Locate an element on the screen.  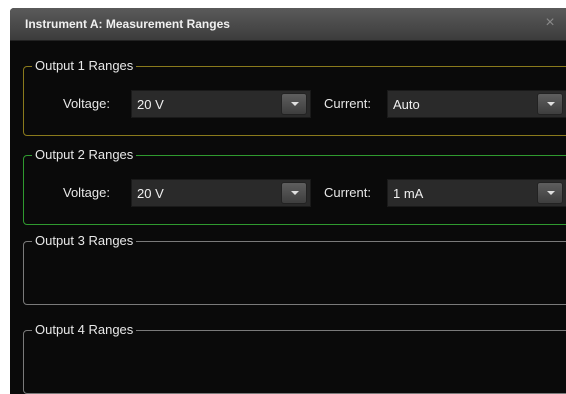
output-2-current-label: Current: is located at coordinates (347, 192).